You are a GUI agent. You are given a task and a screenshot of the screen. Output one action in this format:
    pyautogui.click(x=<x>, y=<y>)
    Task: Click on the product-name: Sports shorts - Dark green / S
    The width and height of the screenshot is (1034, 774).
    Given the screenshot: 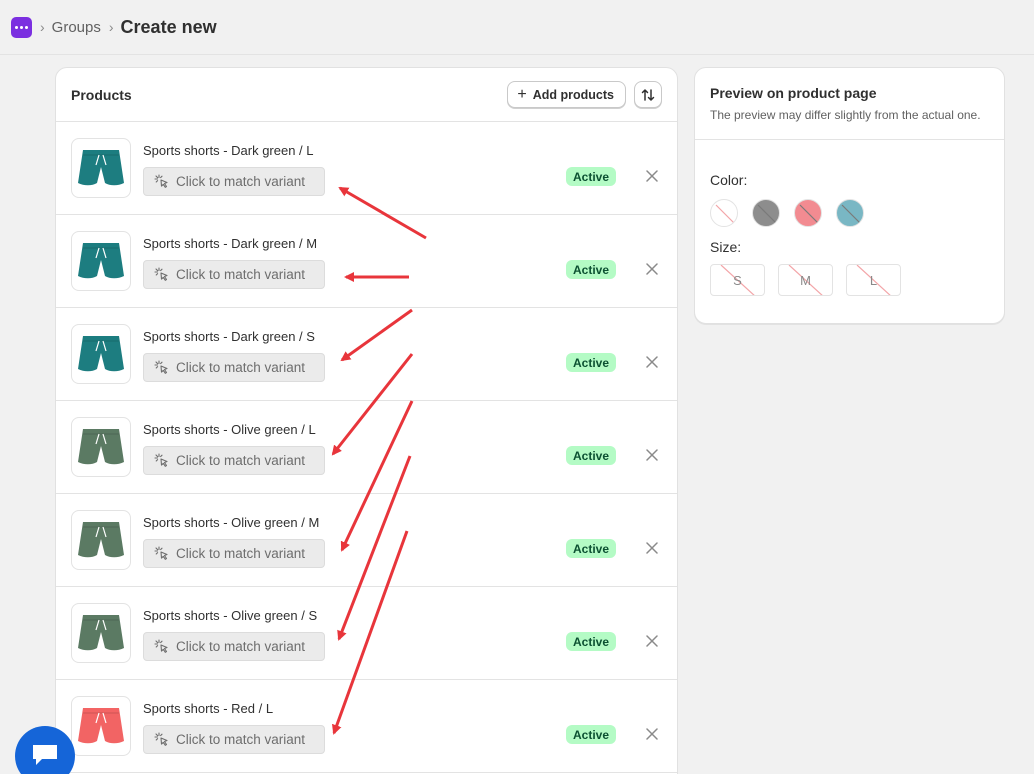 What is the action you would take?
    pyautogui.click(x=229, y=336)
    